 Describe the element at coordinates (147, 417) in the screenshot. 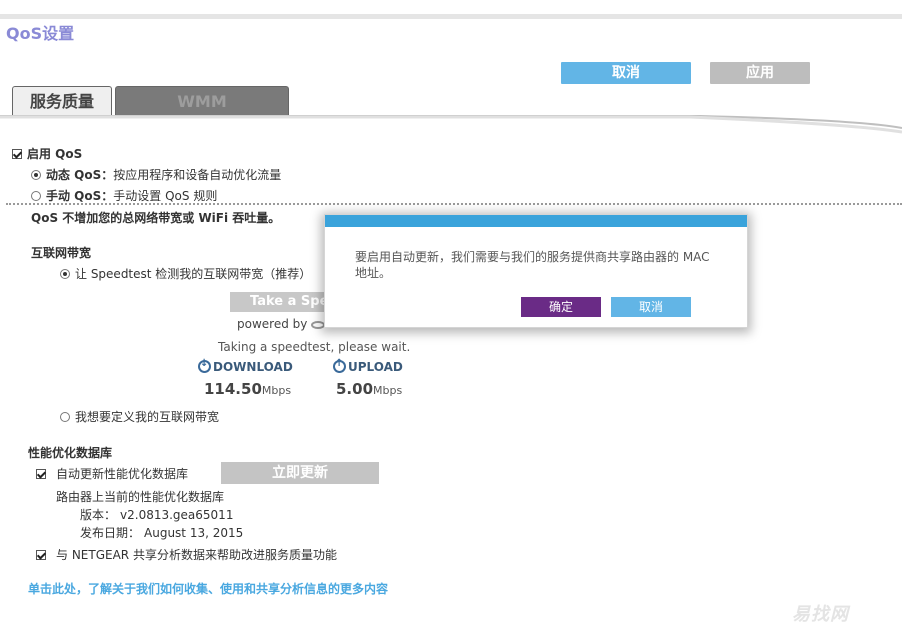

I see `custom-bandwidth-label: 我想要定义我的互联网带宽` at that location.